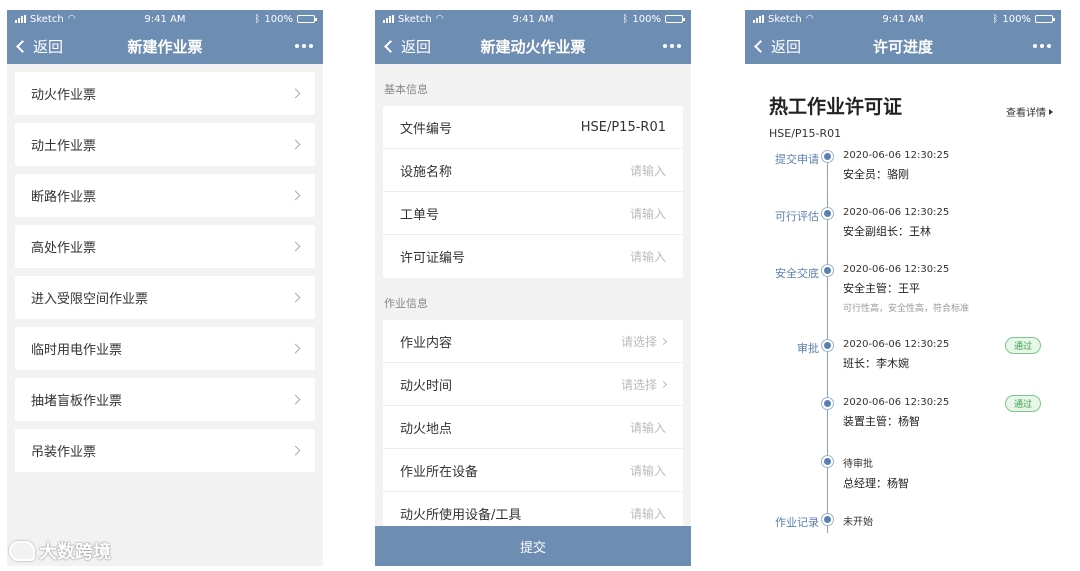 The image size is (1080, 571). What do you see at coordinates (533, 341) in the screenshot?
I see `form-row: 作业内容 请选择` at bounding box center [533, 341].